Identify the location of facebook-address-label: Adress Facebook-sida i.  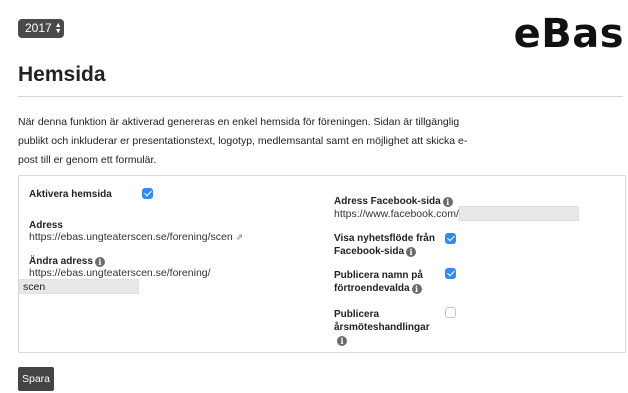
(393, 201).